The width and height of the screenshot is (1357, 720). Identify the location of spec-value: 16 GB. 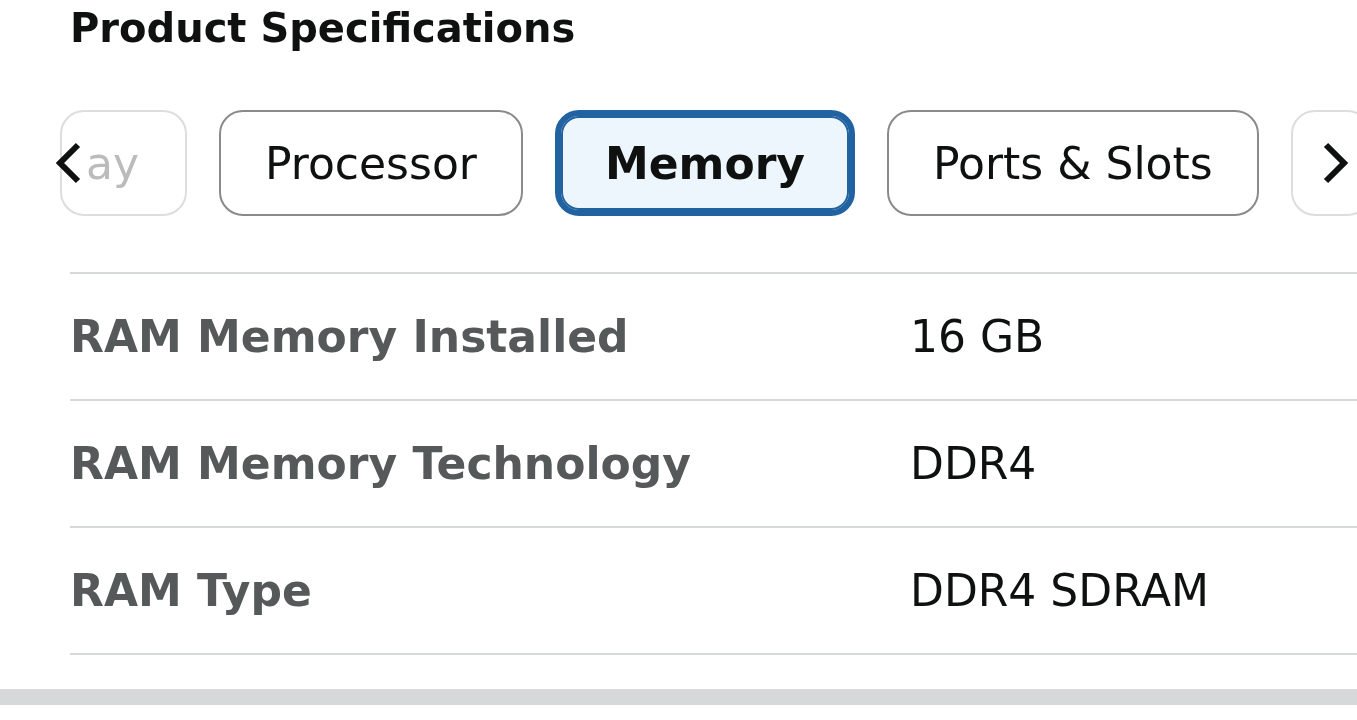
(978, 336).